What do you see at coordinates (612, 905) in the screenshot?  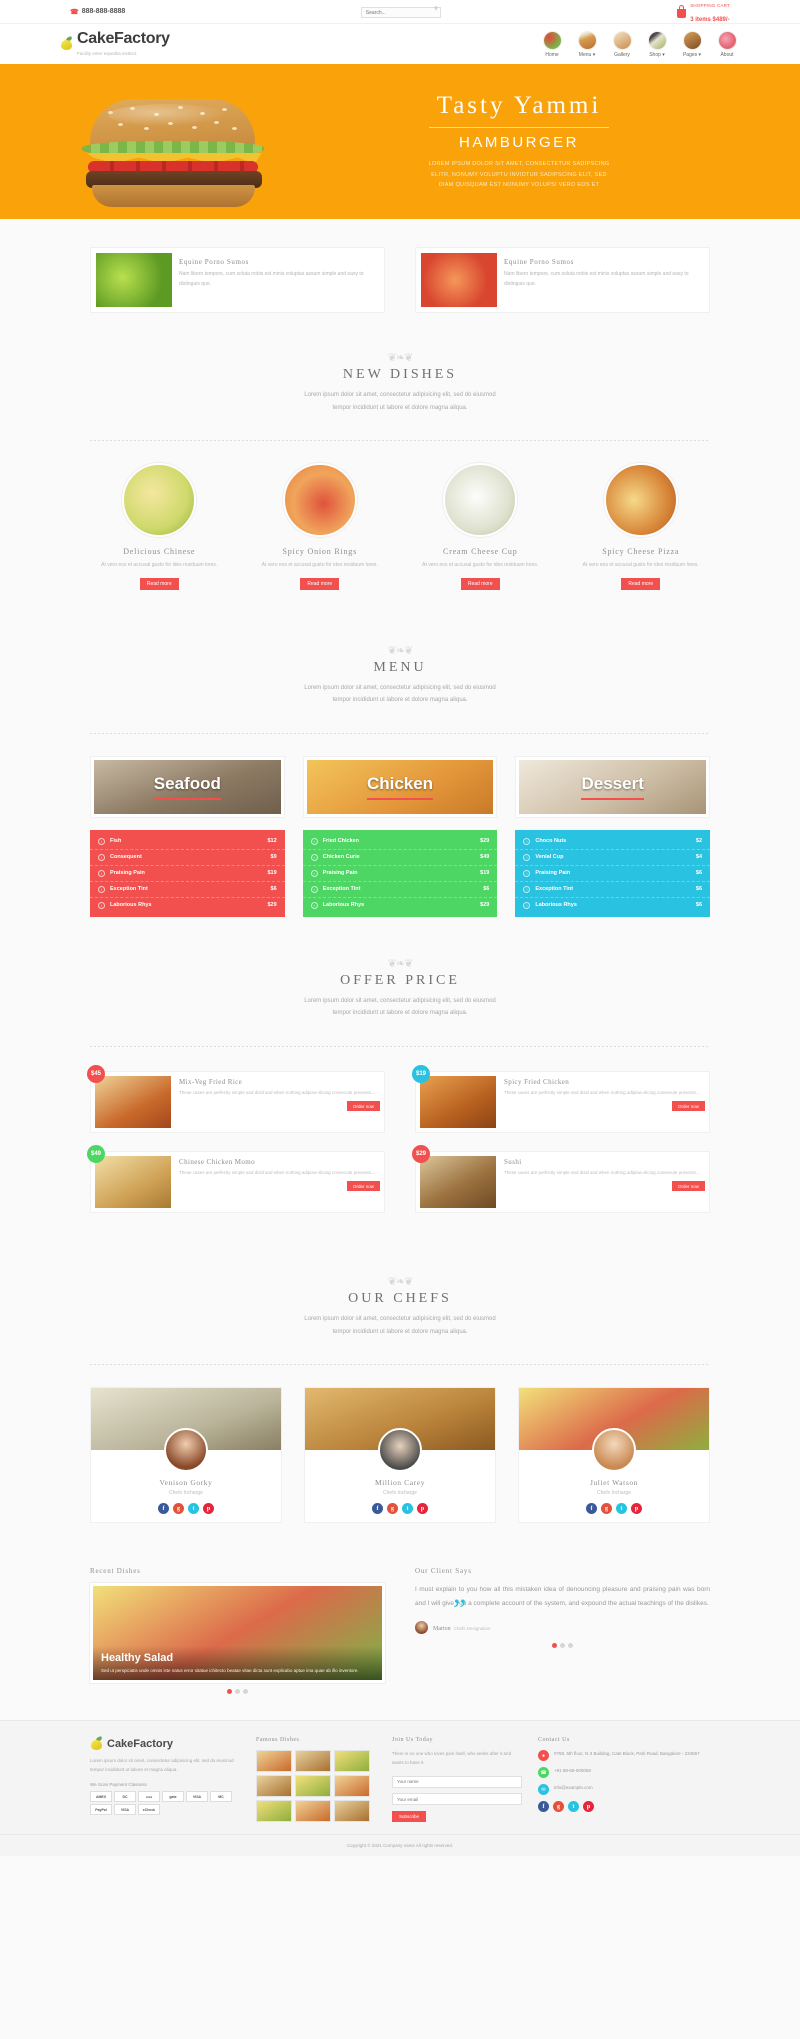 I see `price-row: › Laborious Rhys $6` at bounding box center [612, 905].